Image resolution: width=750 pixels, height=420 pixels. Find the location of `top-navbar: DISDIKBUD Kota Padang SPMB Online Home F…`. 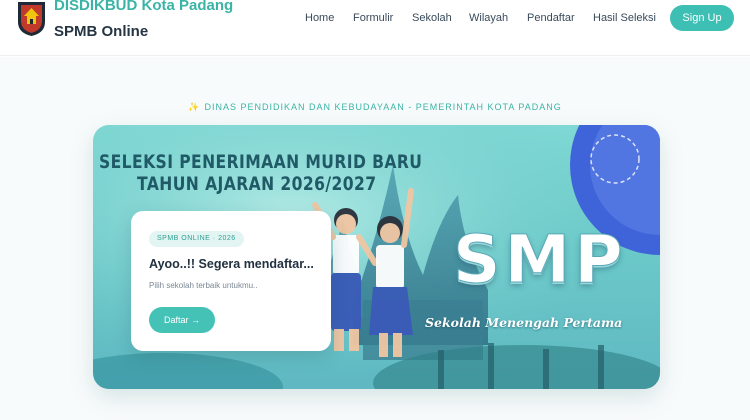

top-navbar: DISDIKBUD Kota Padang SPMB Online Home F… is located at coordinates (375, 28).